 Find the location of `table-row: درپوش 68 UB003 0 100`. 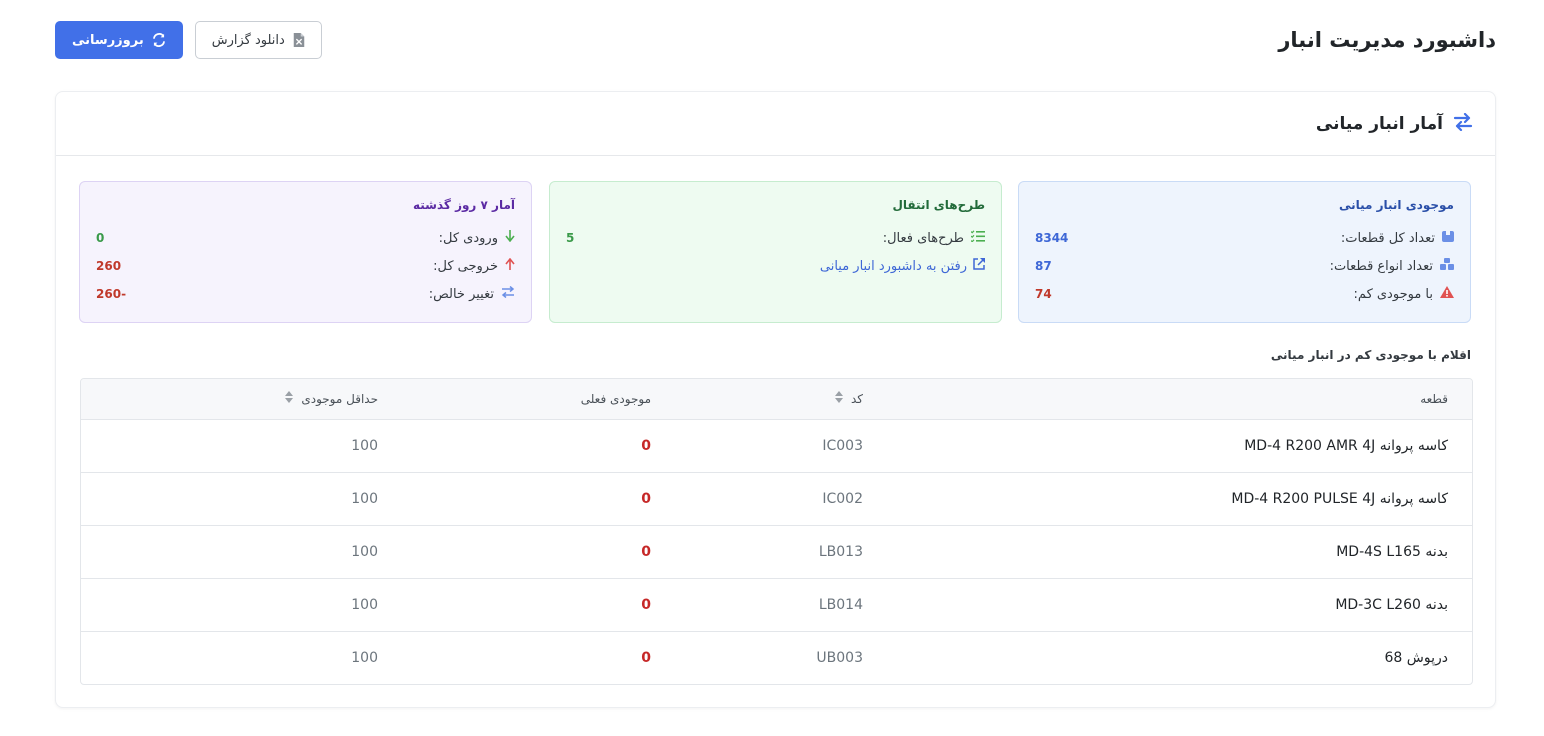

table-row: درپوش 68 UB003 0 100 is located at coordinates (776, 657).